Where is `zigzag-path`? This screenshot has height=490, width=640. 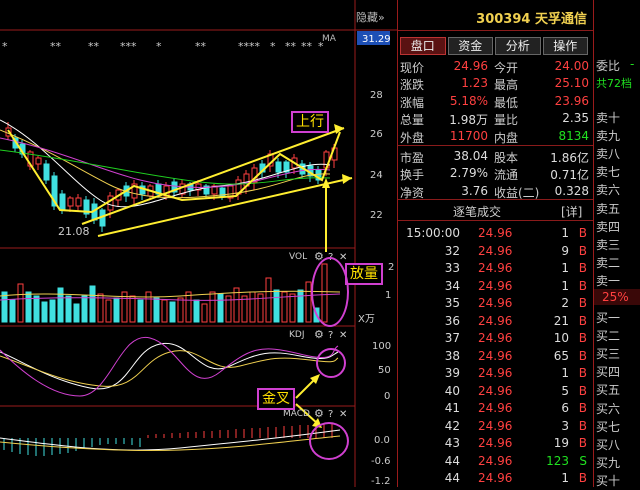 zigzag-path is located at coordinates (174, 171).